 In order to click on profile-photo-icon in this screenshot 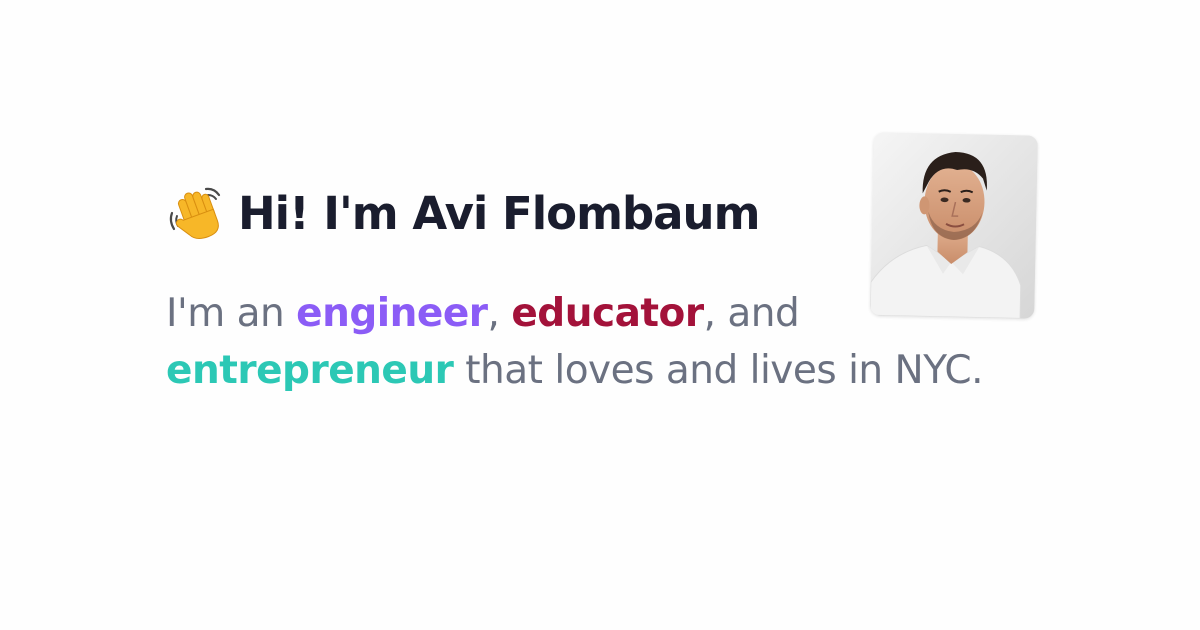, I will do `click(954, 225)`.